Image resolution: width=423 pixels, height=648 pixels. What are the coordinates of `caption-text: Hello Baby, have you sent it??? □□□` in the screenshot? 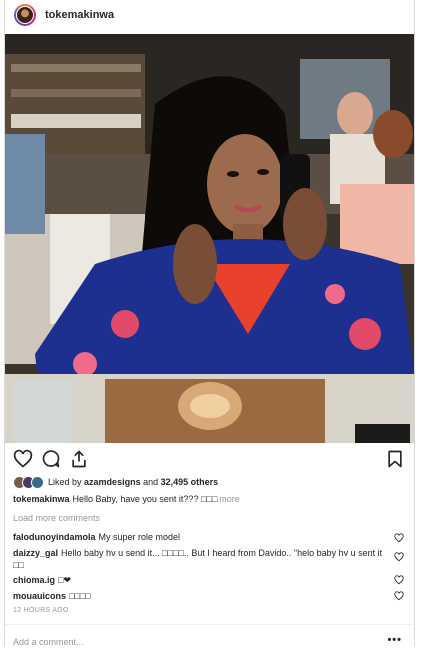 It's located at (145, 499).